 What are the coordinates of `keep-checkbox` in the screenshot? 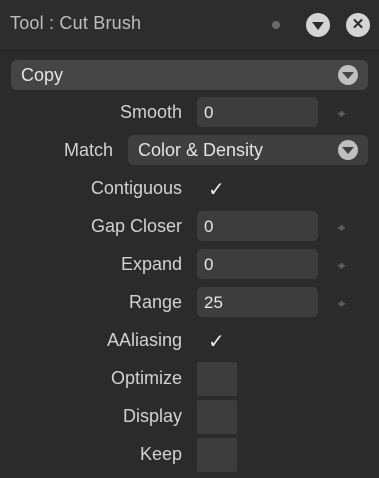 It's located at (217, 455).